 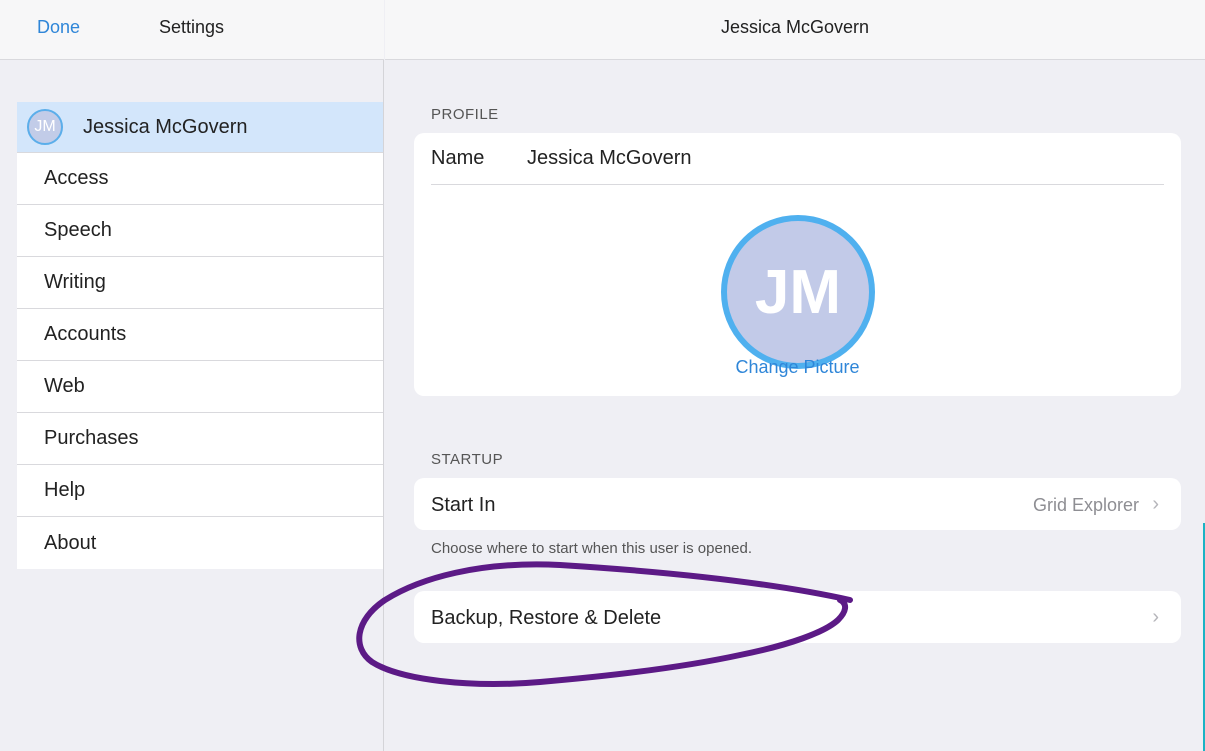 What do you see at coordinates (797, 159) in the screenshot?
I see `name-row: Name Jessica McGovern` at bounding box center [797, 159].